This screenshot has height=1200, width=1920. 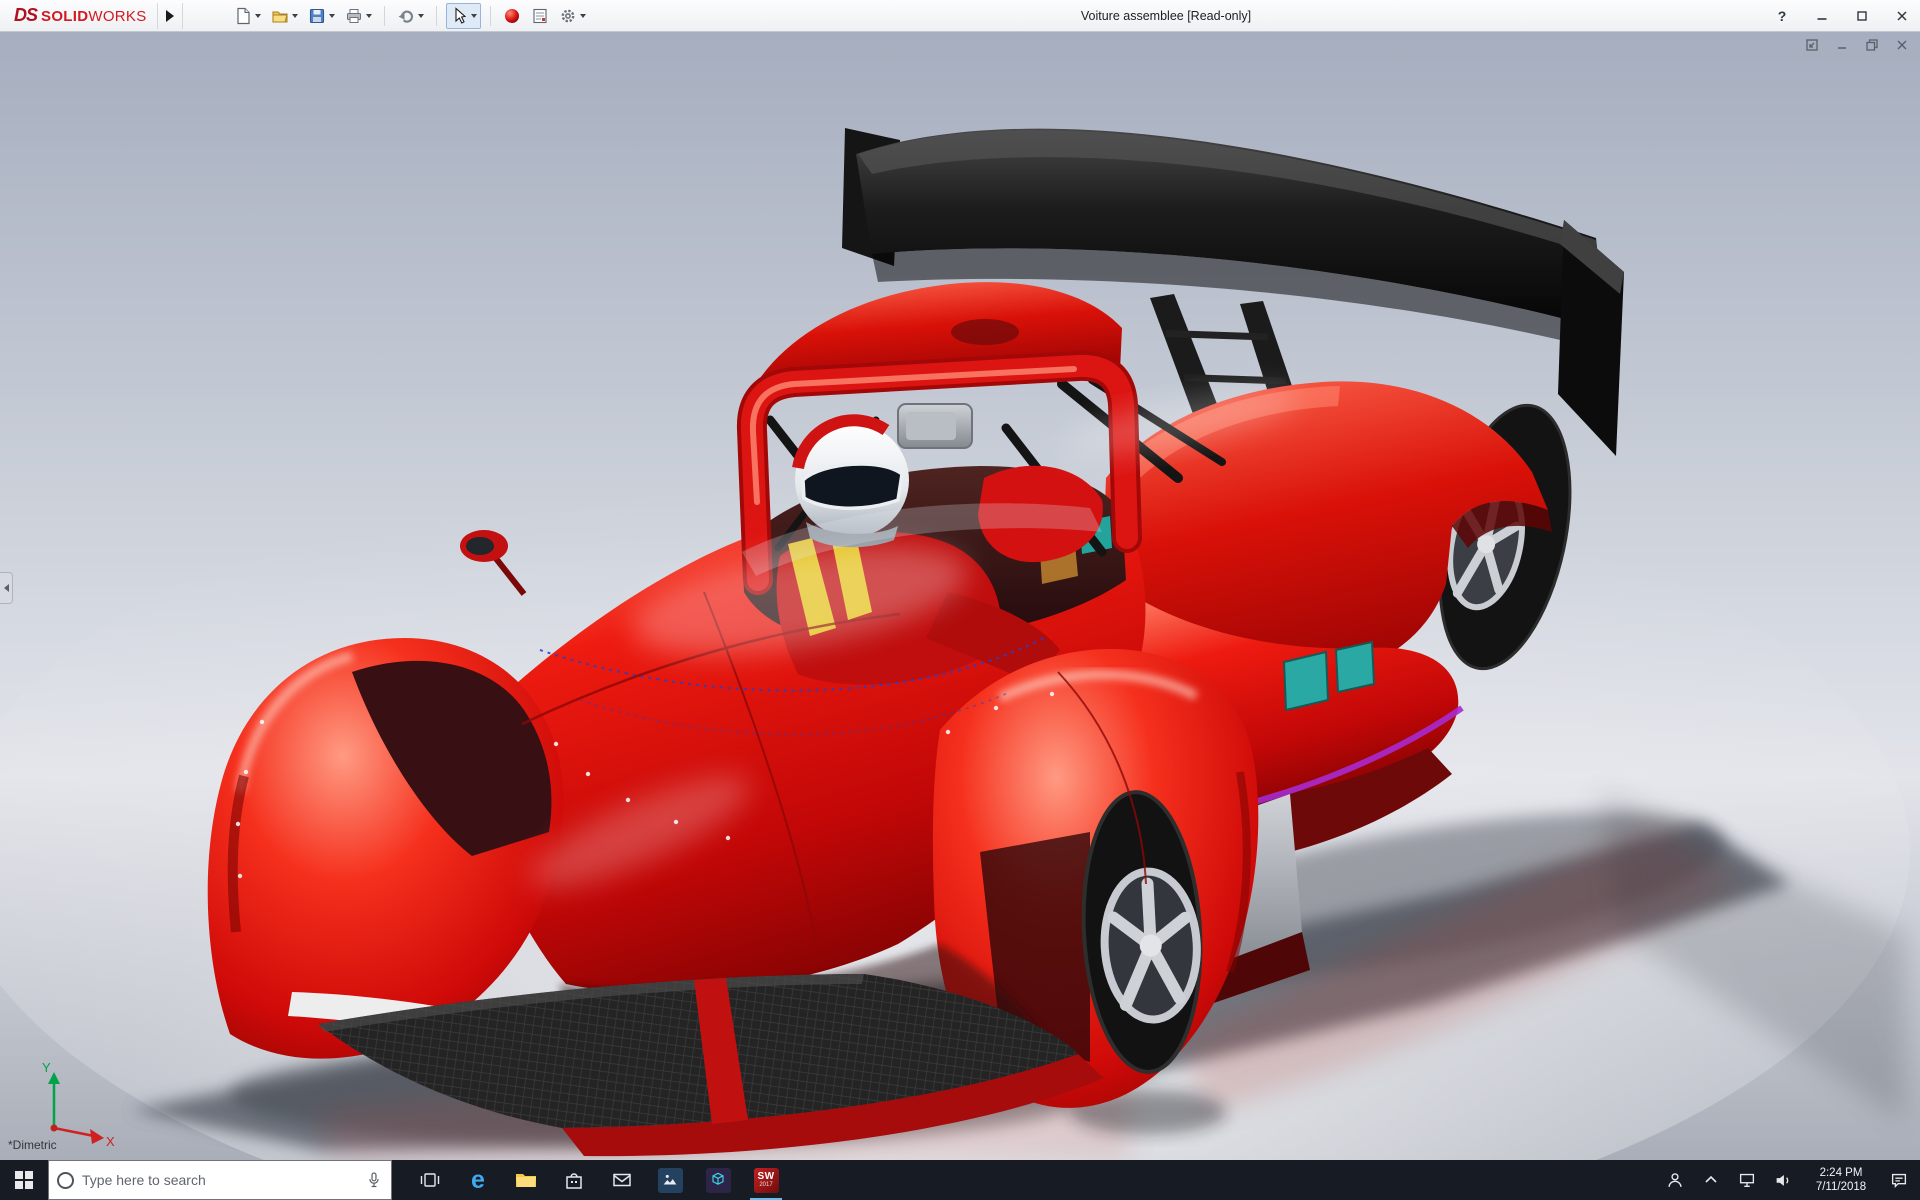 I want to click on taskbar-item-solidworks: SW 2017, so click(x=766, y=1180).